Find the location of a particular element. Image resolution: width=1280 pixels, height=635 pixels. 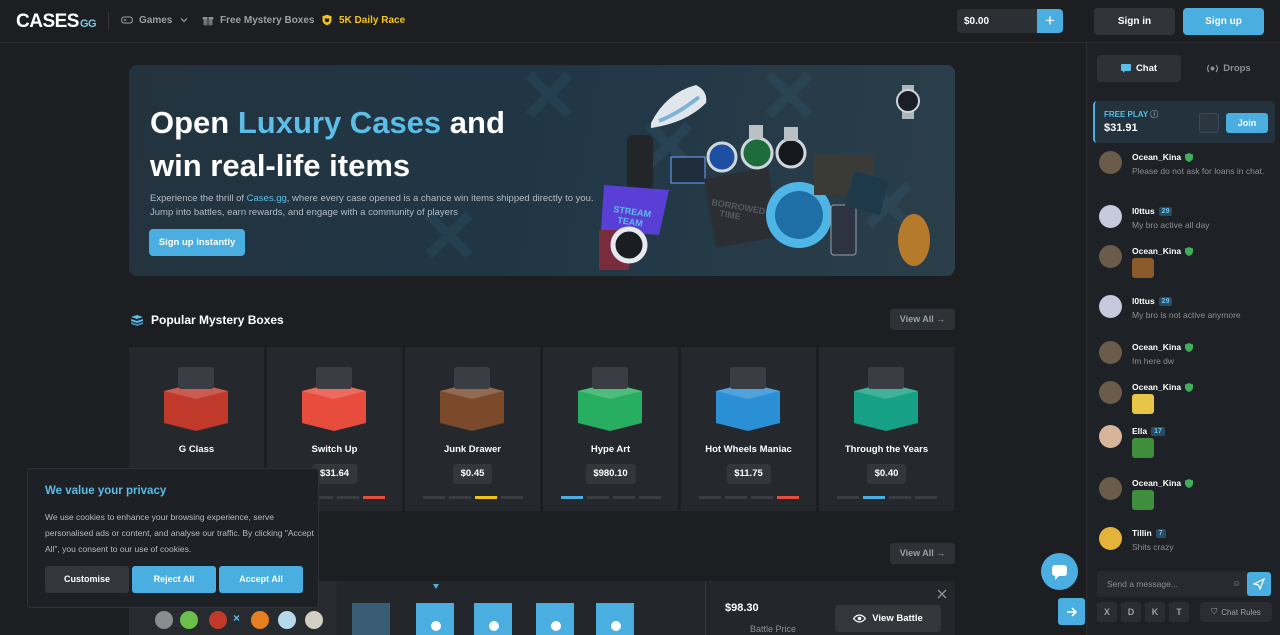

mystery-box-name: Through the Years is located at coordinates (886, 449).